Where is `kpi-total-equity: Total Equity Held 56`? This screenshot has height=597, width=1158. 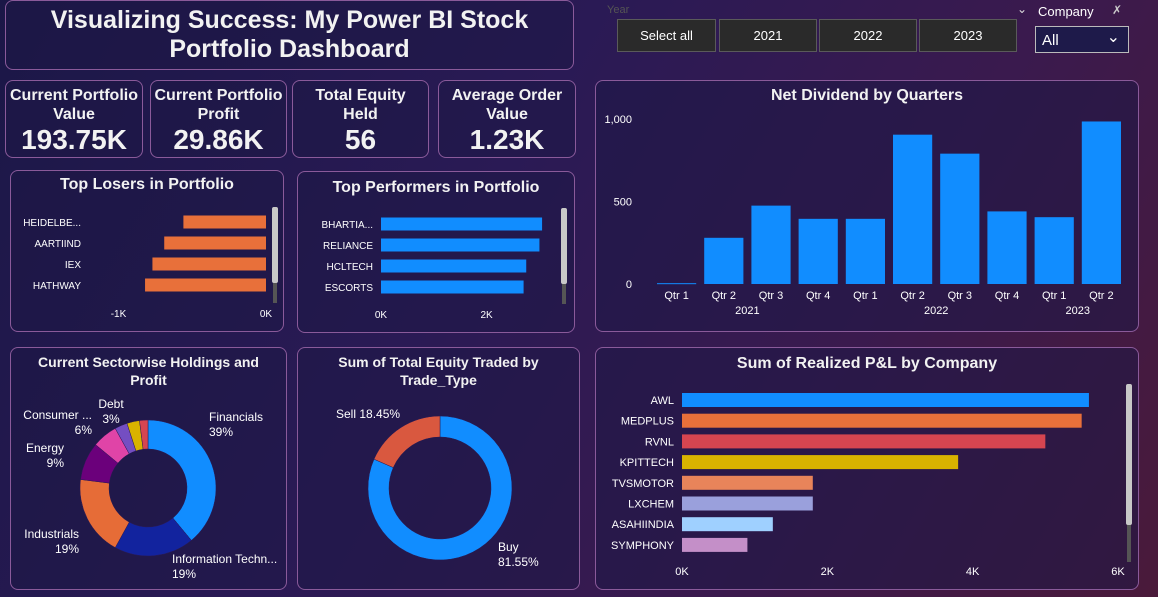
kpi-total-equity: Total Equity Held 56 is located at coordinates (360, 119).